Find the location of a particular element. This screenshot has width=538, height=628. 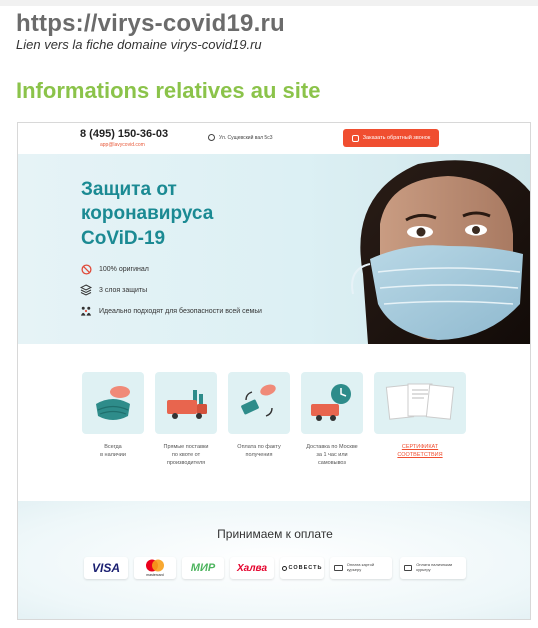

cash-courier-option: Оплата наличными курьеру is located at coordinates (433, 568).